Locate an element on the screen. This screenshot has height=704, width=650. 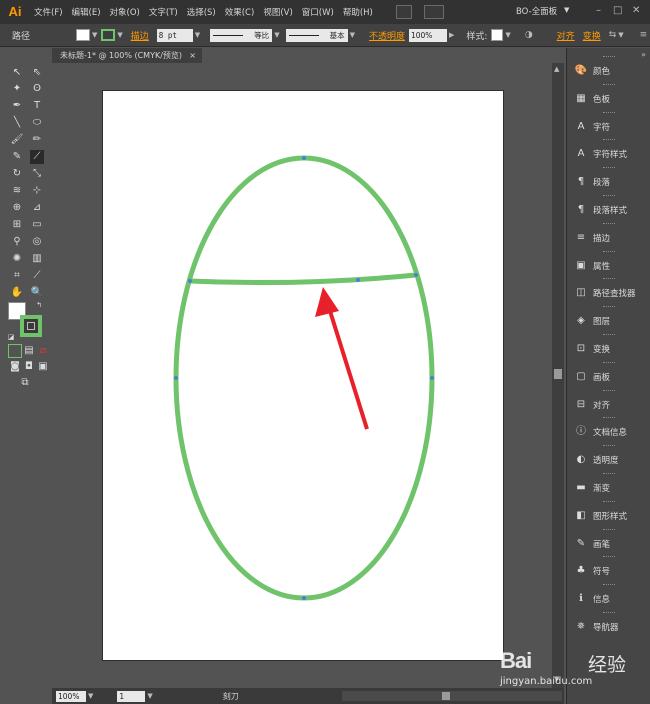
chevron-right-icon: ▶ is located at coordinates (451, 35).